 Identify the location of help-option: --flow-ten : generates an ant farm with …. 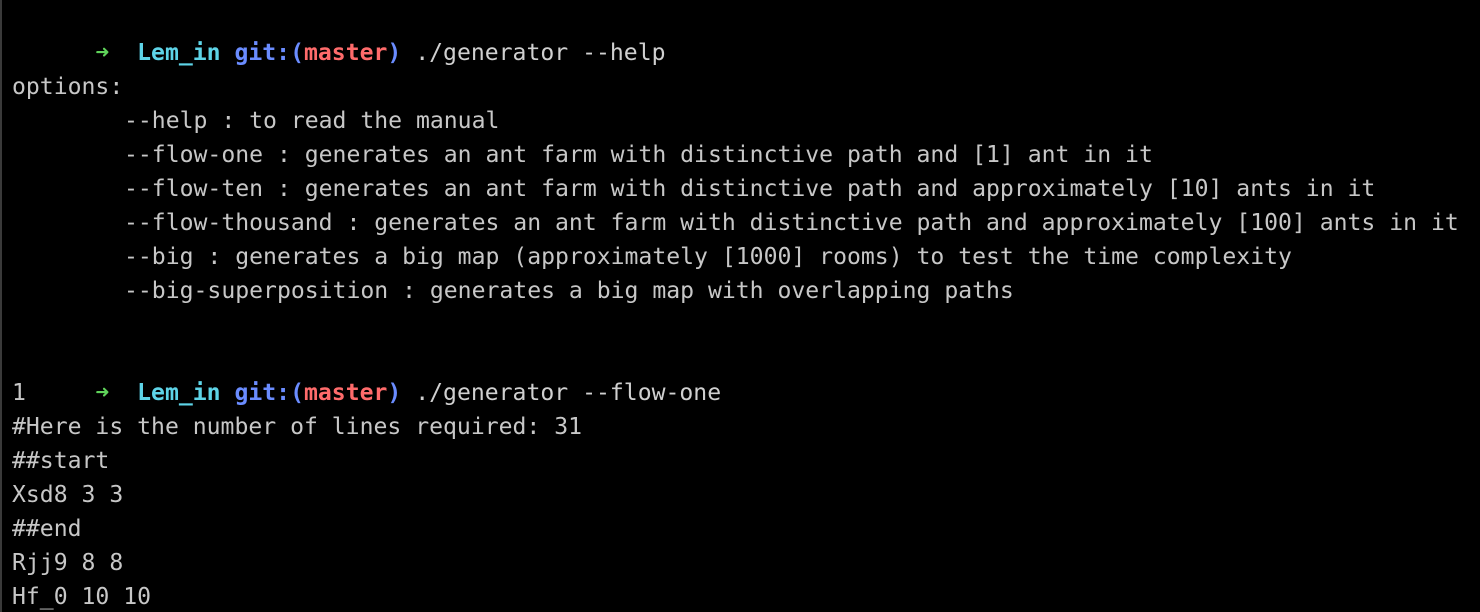
(750, 189).